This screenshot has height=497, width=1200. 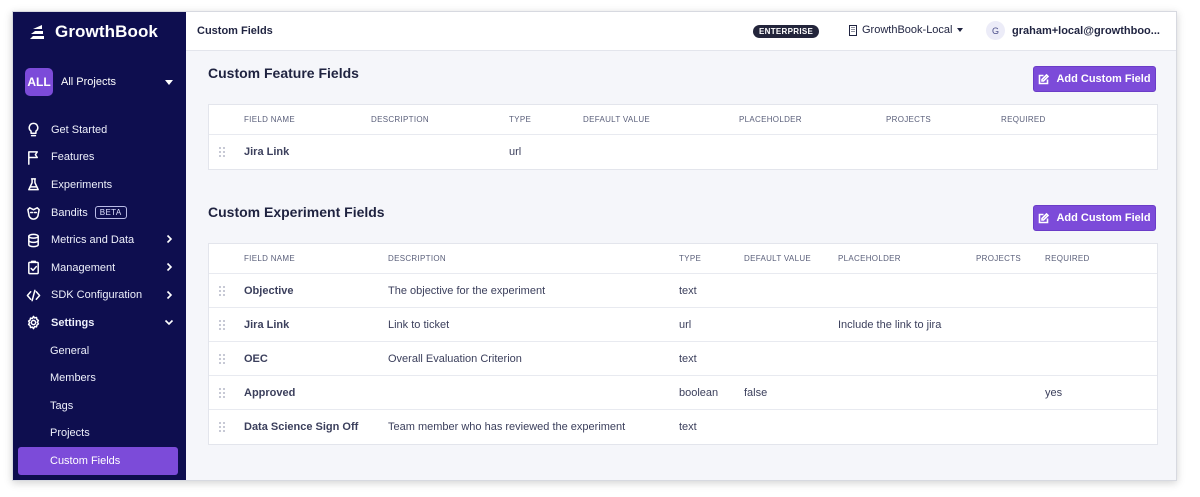 I want to click on sidebar-item-label: Metrics and Data, so click(x=93, y=240).